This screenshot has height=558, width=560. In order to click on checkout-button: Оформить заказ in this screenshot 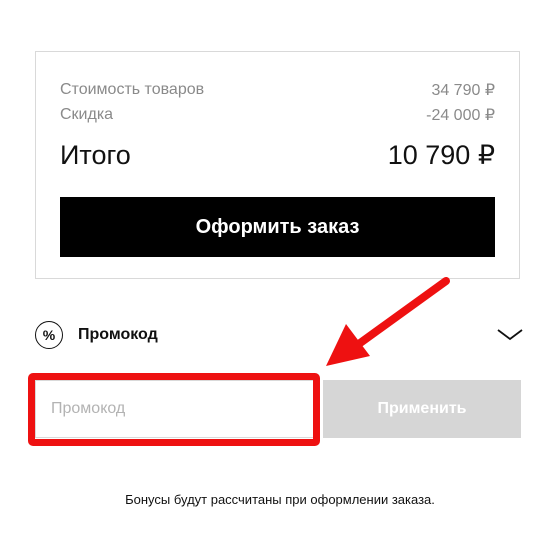, I will do `click(277, 227)`.